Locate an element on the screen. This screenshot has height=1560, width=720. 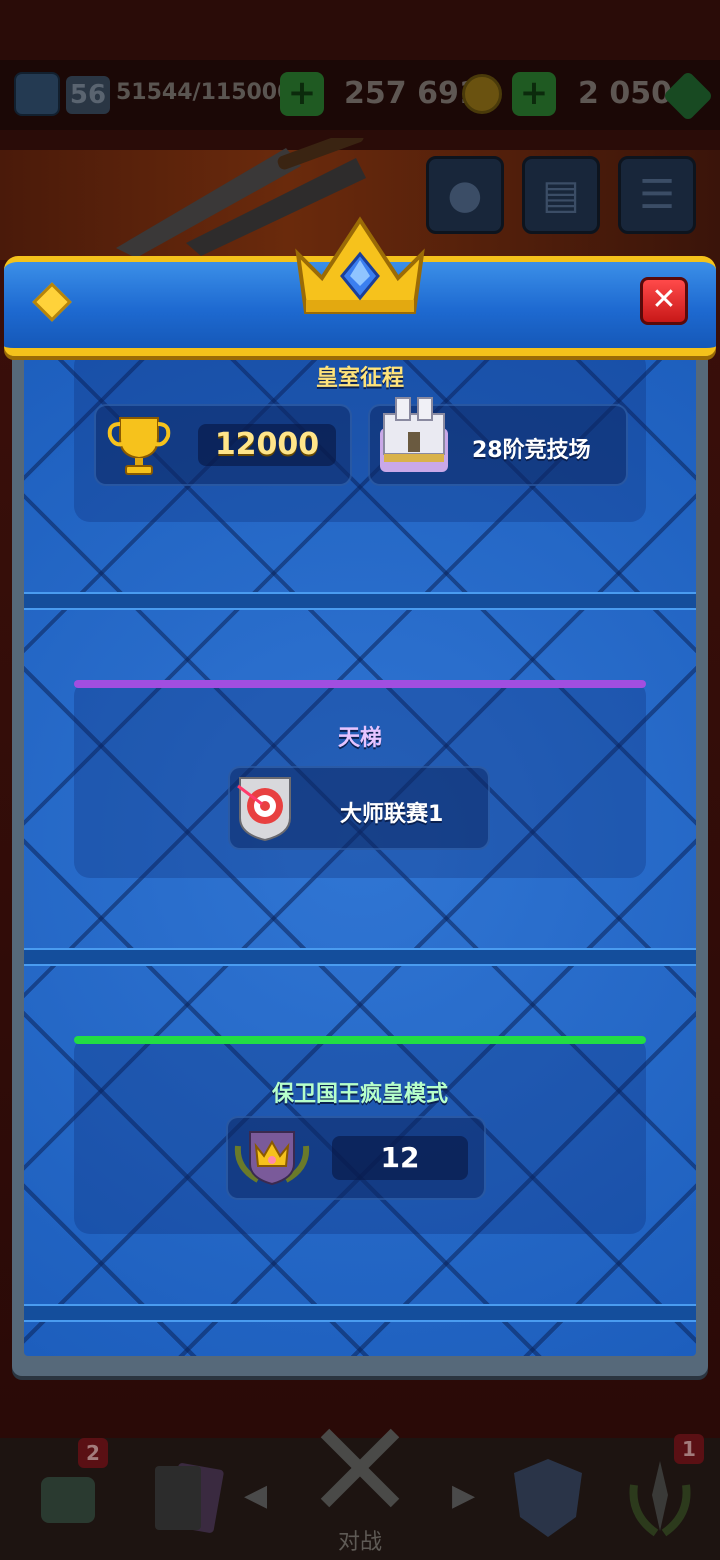
events-laurel-icon is located at coordinates (660, 1499).